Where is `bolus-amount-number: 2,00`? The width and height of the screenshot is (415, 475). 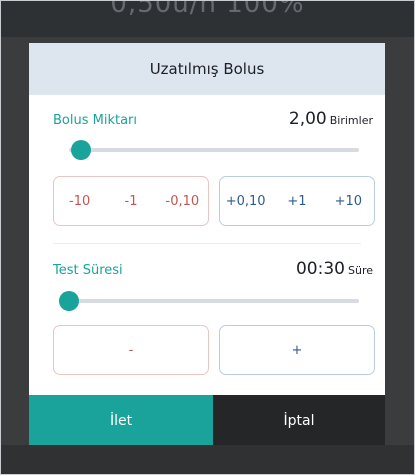 bolus-amount-number: 2,00 is located at coordinates (307, 119).